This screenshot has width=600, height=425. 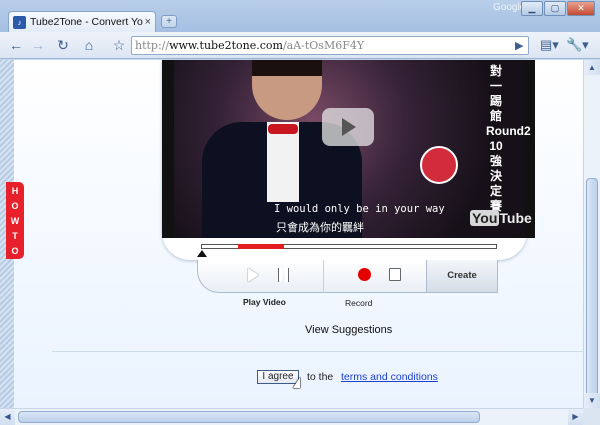 What do you see at coordinates (202, 253) in the screenshot?
I see `progress-handle` at bounding box center [202, 253].